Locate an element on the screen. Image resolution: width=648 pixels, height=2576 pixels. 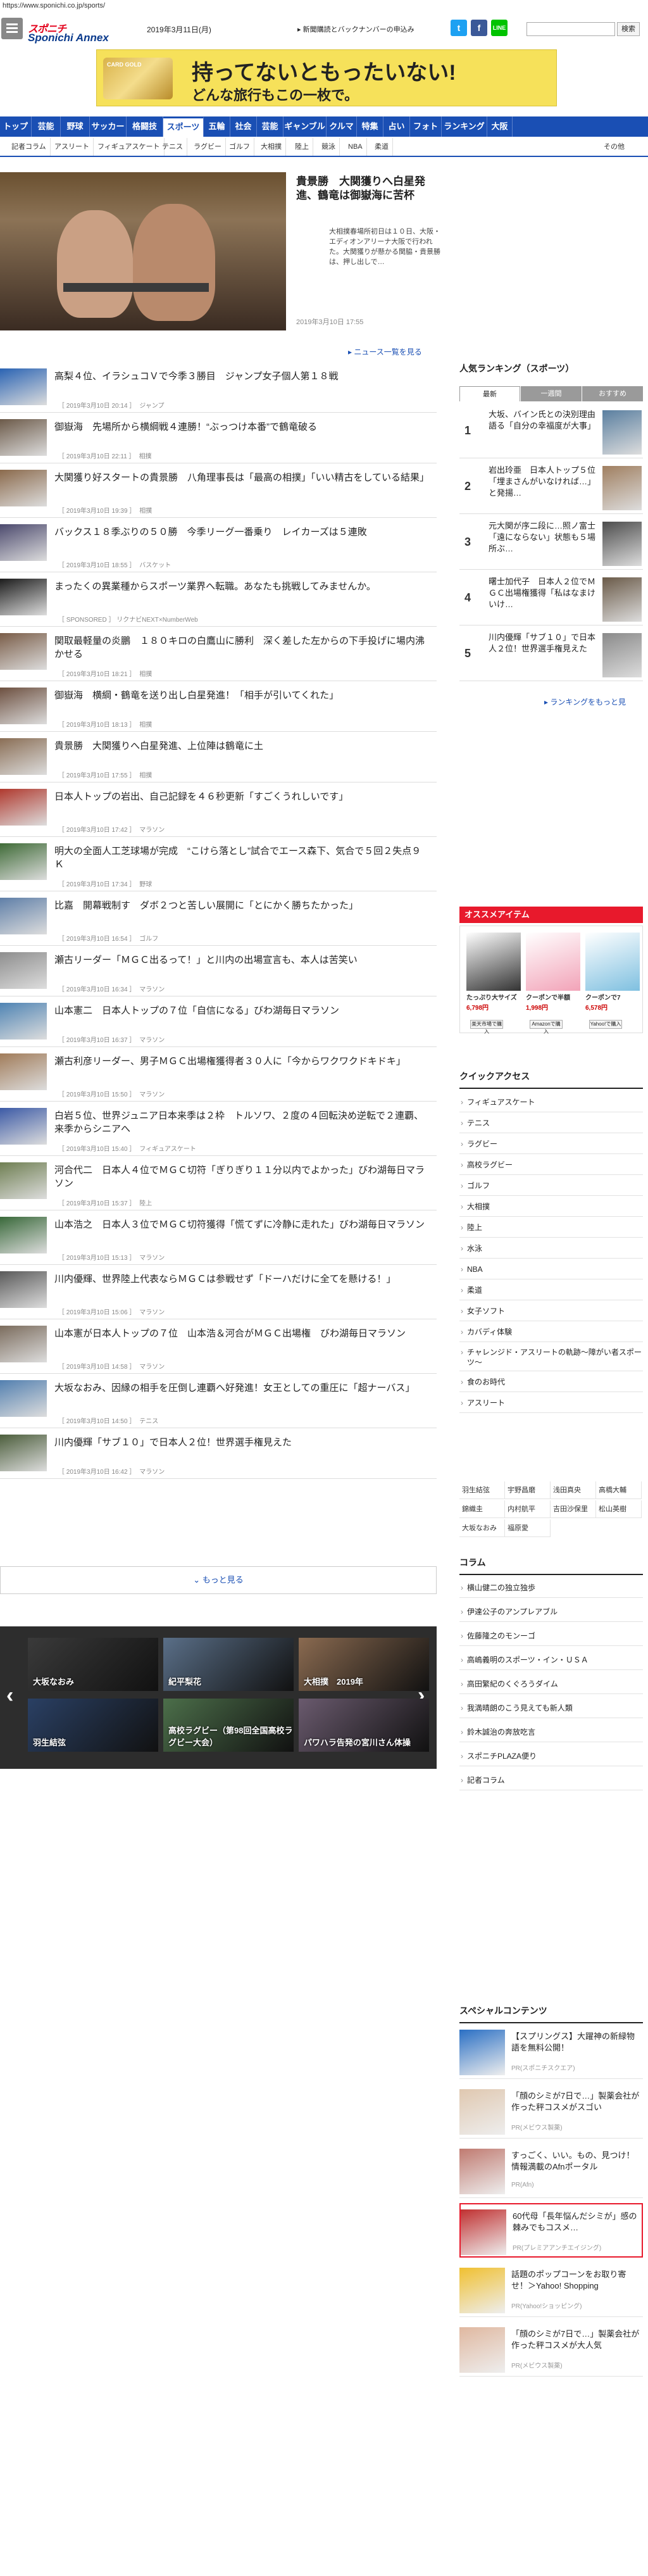
gallery-prev-icon: ‹ is located at coordinates (9, 1695).